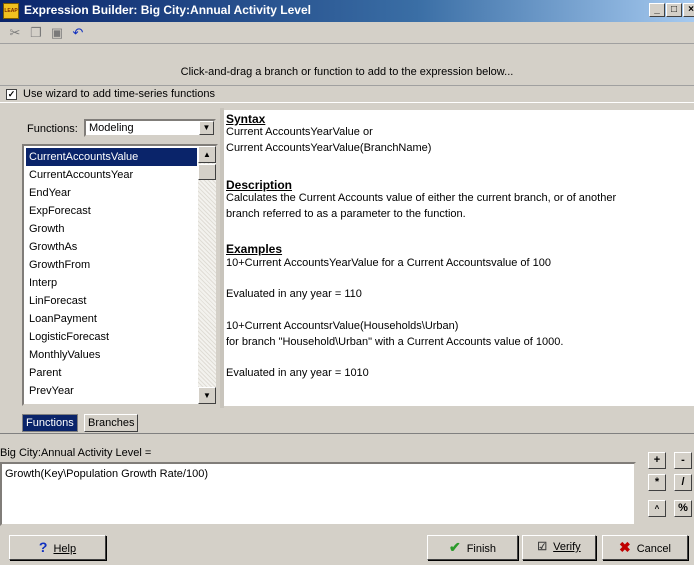  I want to click on expression-label: Big City:Annual Activity Level =, so click(76, 453).